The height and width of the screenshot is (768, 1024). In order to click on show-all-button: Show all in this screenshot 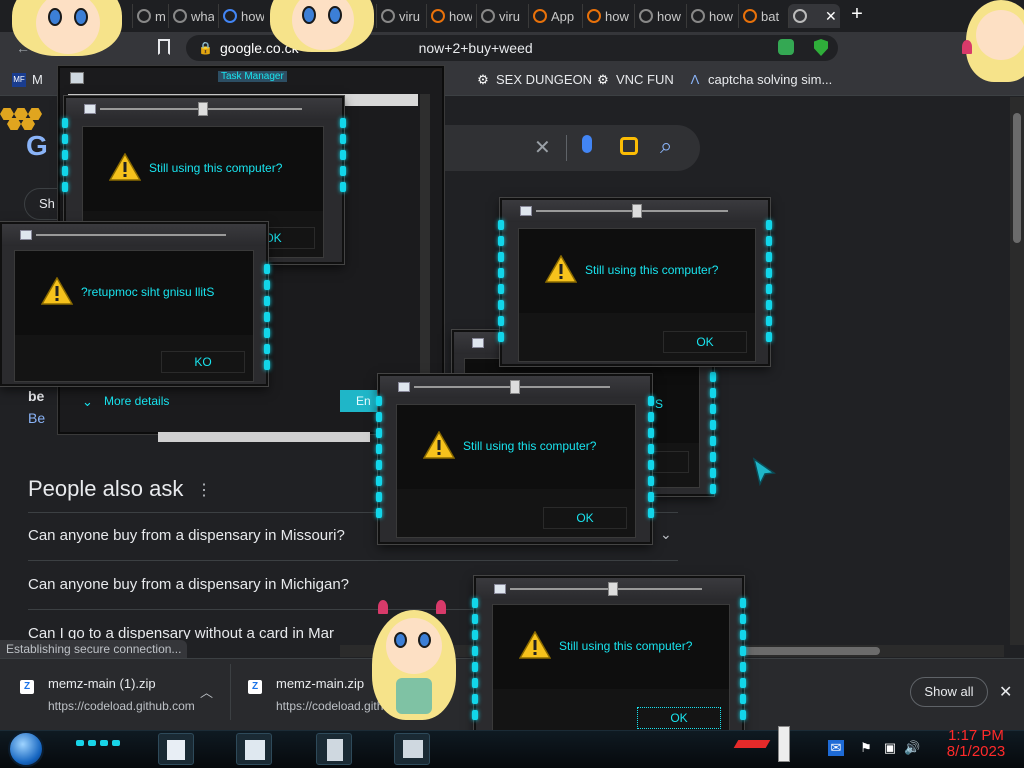, I will do `click(949, 692)`.